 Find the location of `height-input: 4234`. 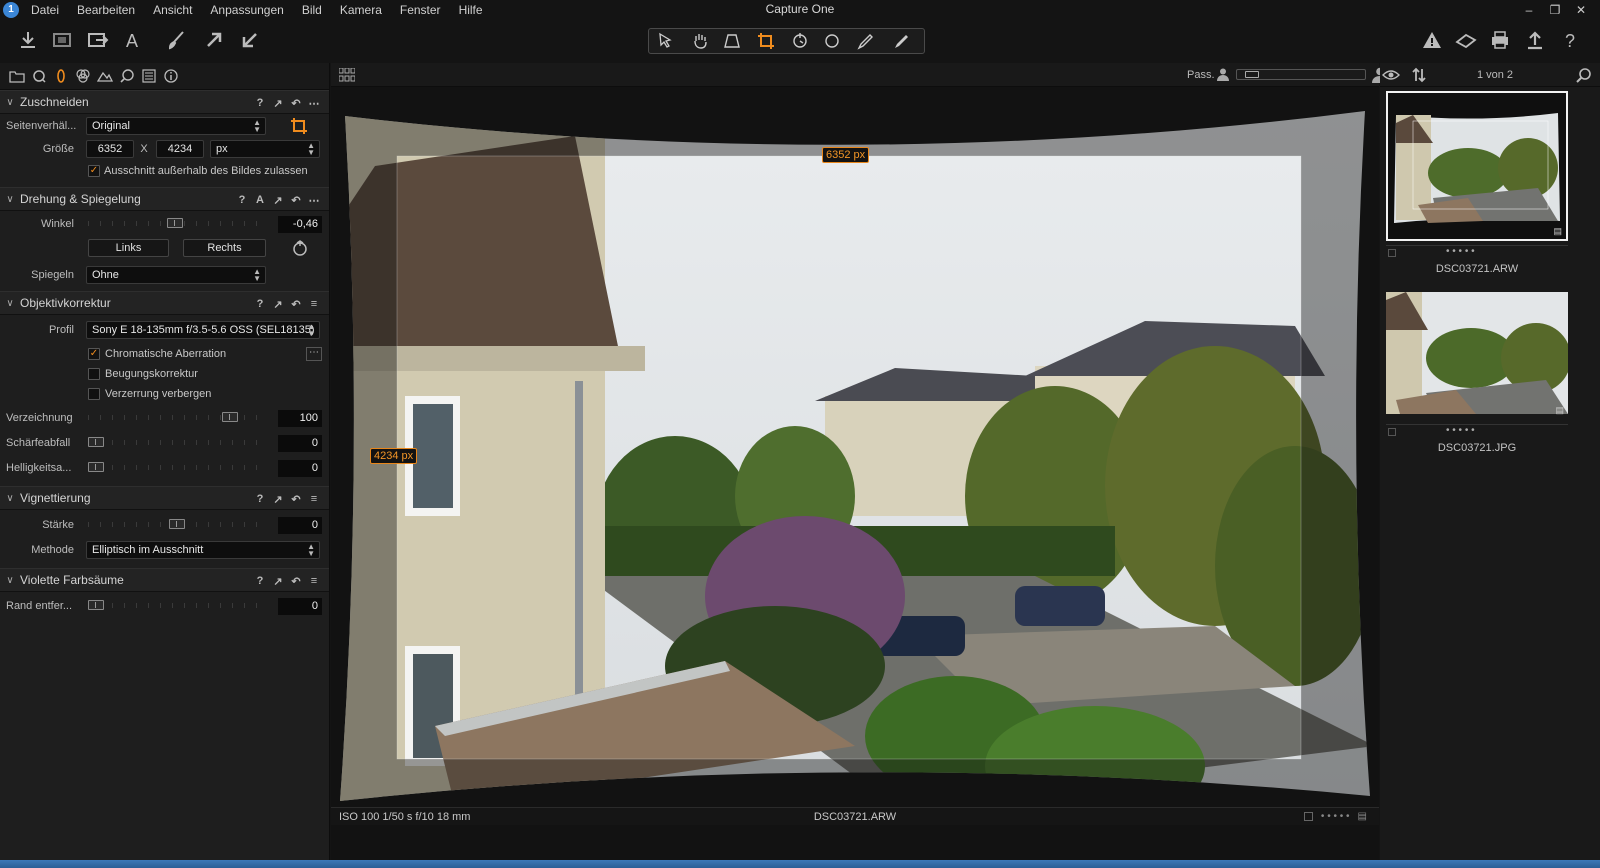

height-input: 4234 is located at coordinates (180, 149).